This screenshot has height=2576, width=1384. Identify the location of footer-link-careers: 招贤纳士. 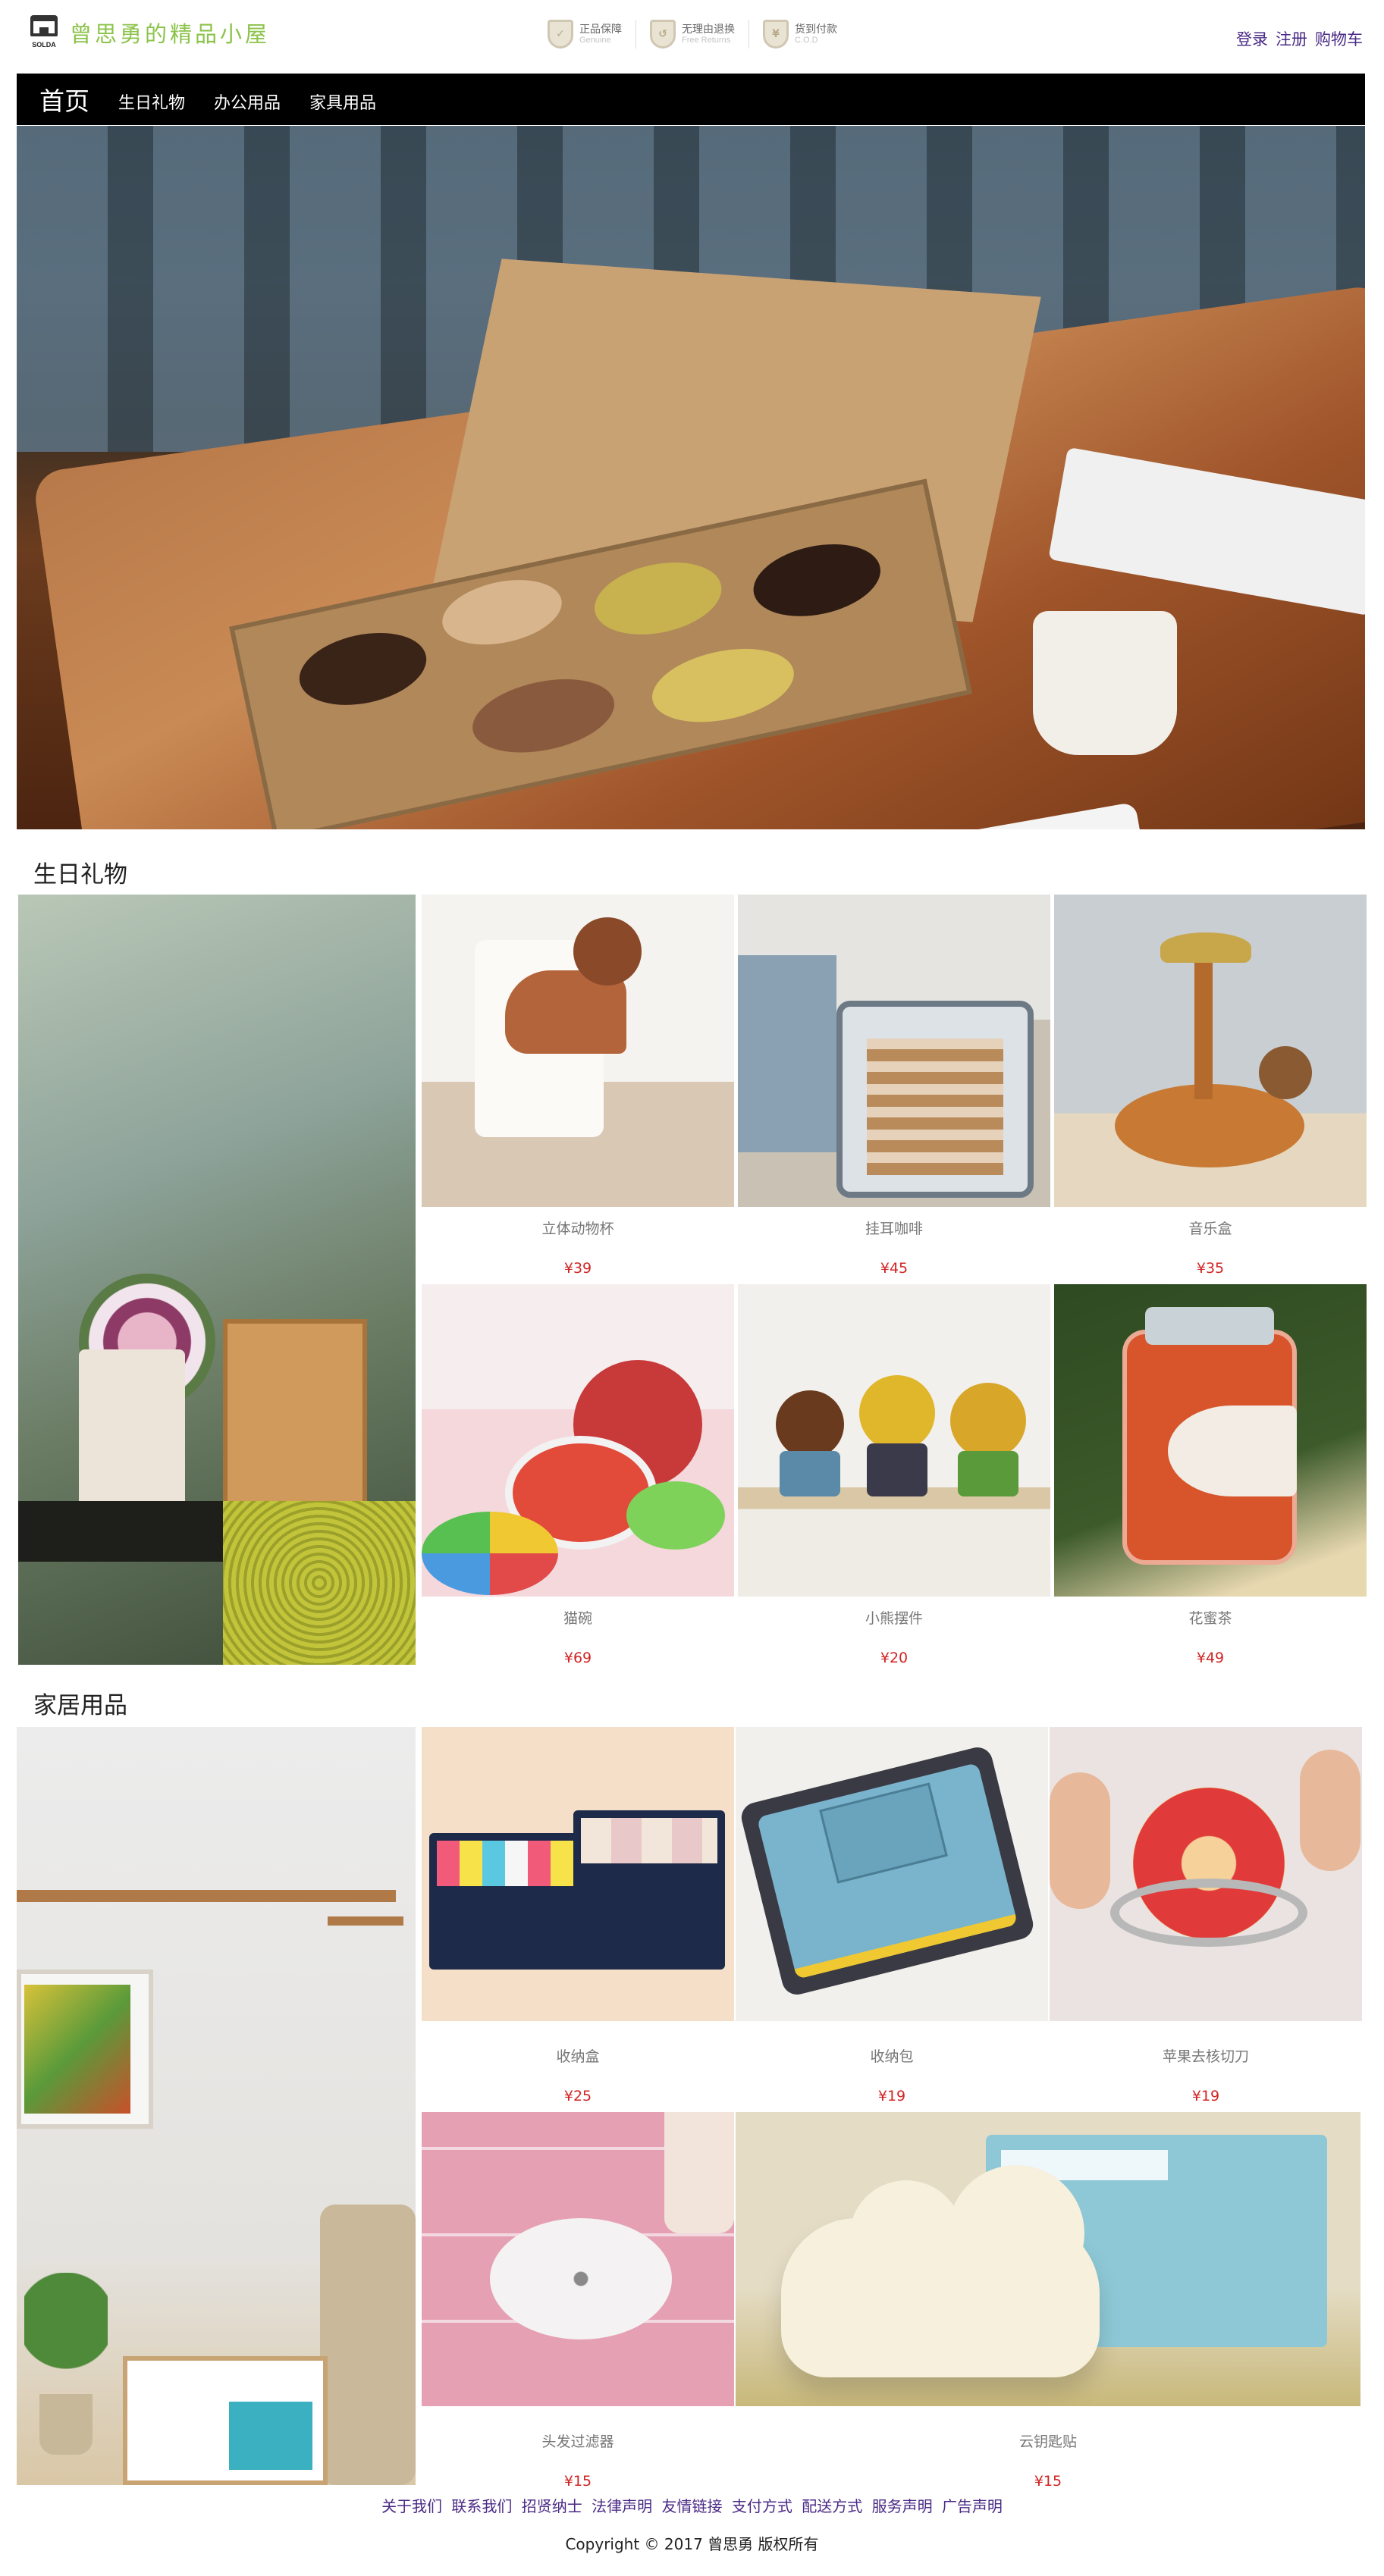
(552, 2506).